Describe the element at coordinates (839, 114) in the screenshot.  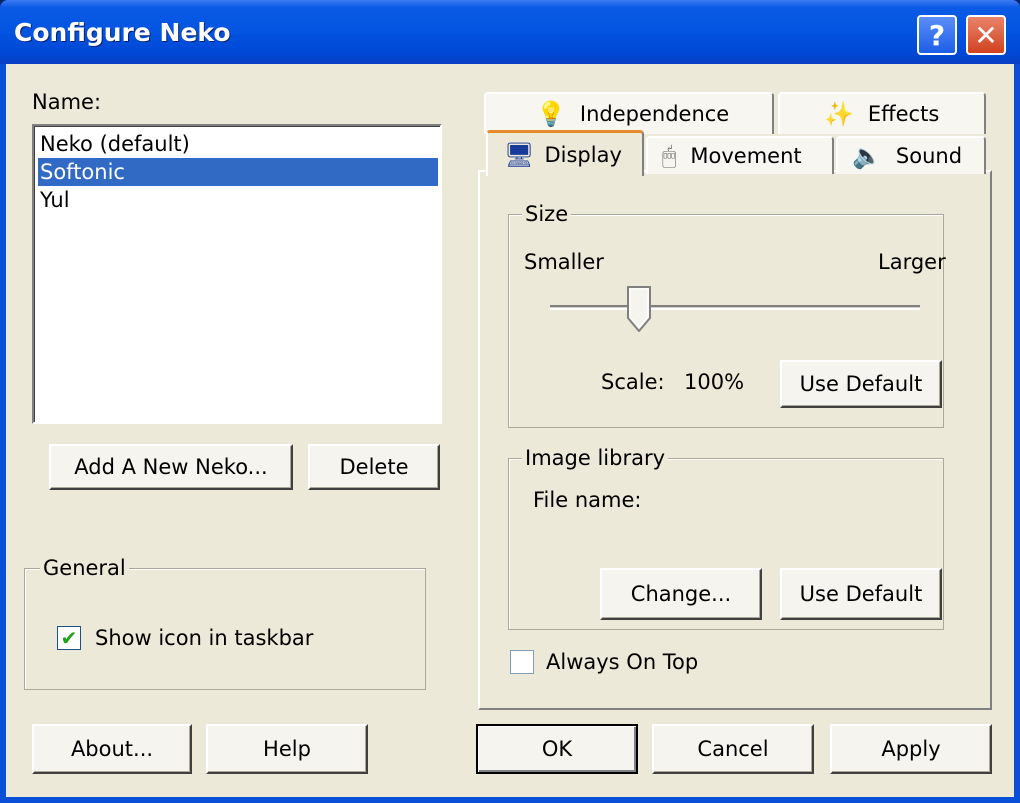
I see `sparkle-icon: ✨` at that location.